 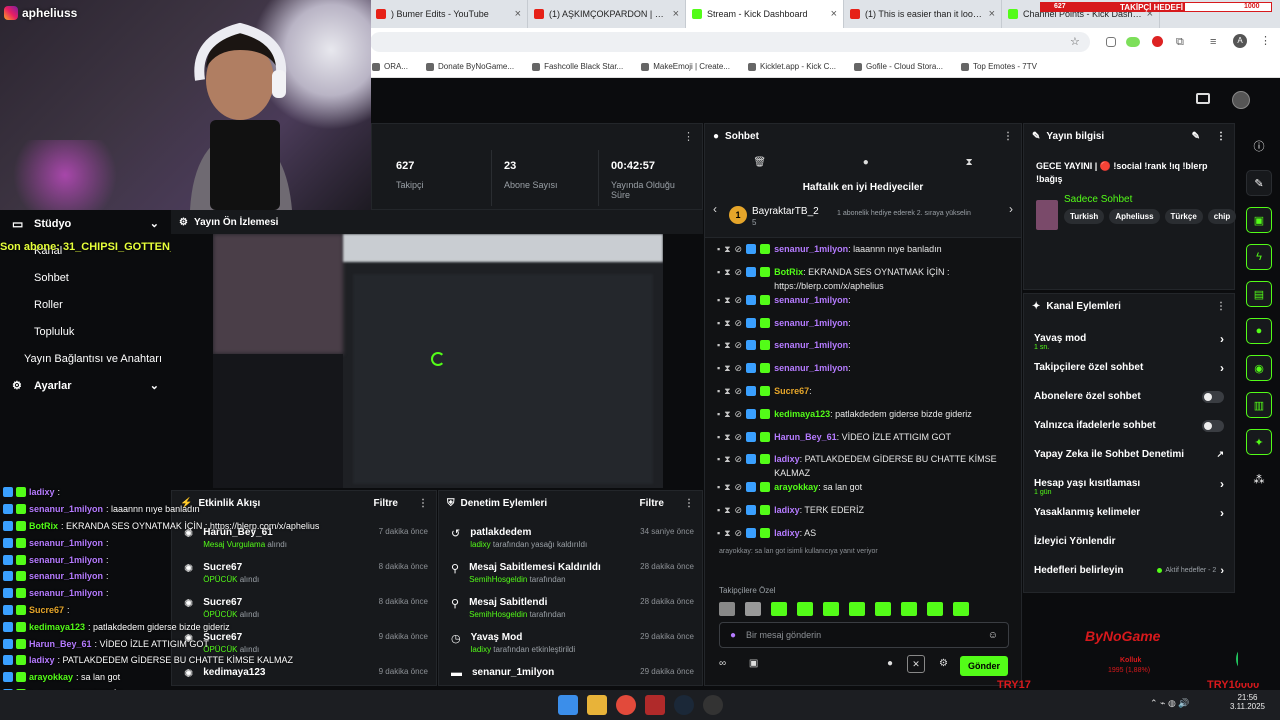 I want to click on tray-icons: ⌃ ⌁ ◍ 🔊, so click(x=1170, y=703).